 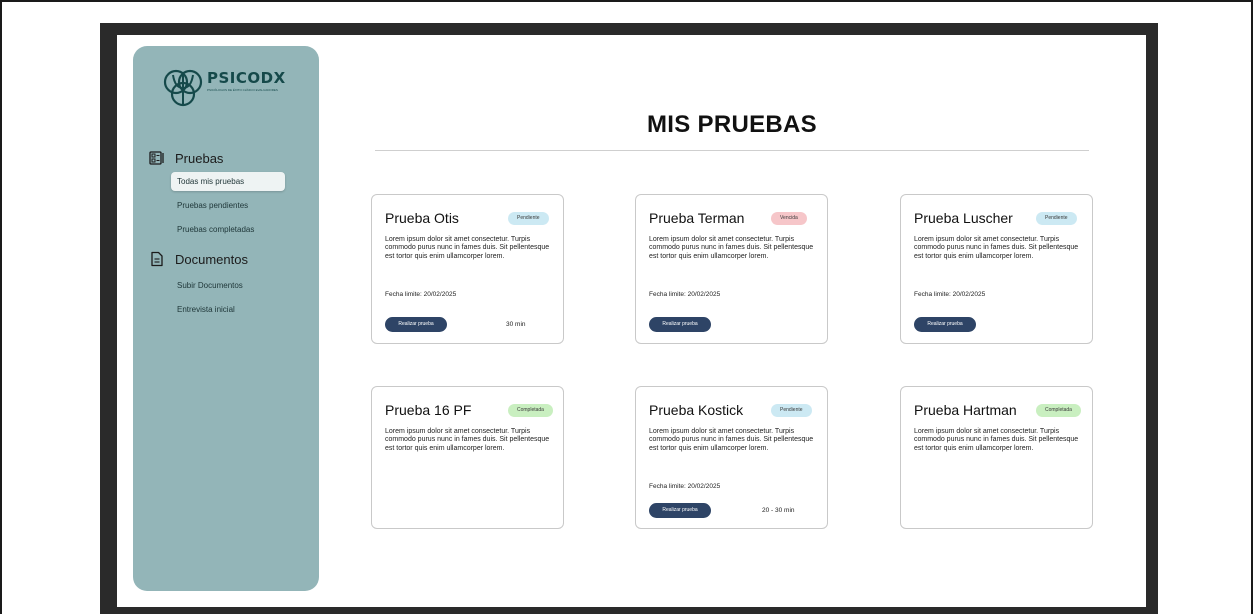 What do you see at coordinates (697, 218) in the screenshot?
I see `card-title: Prueba Terman` at bounding box center [697, 218].